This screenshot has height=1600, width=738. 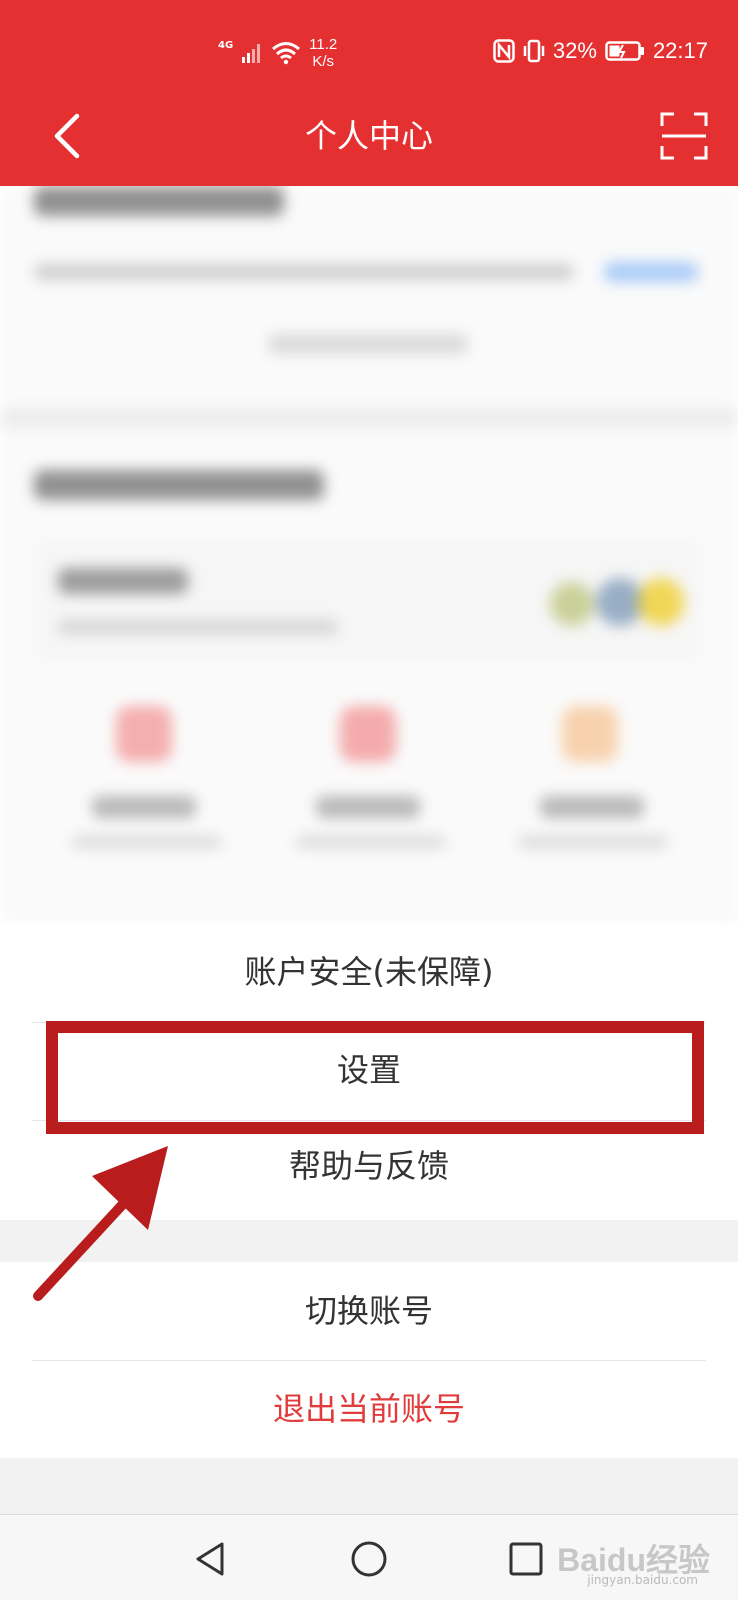 What do you see at coordinates (369, 1166) in the screenshot?
I see `menu-item-help-feedback: 帮助与反馈` at bounding box center [369, 1166].